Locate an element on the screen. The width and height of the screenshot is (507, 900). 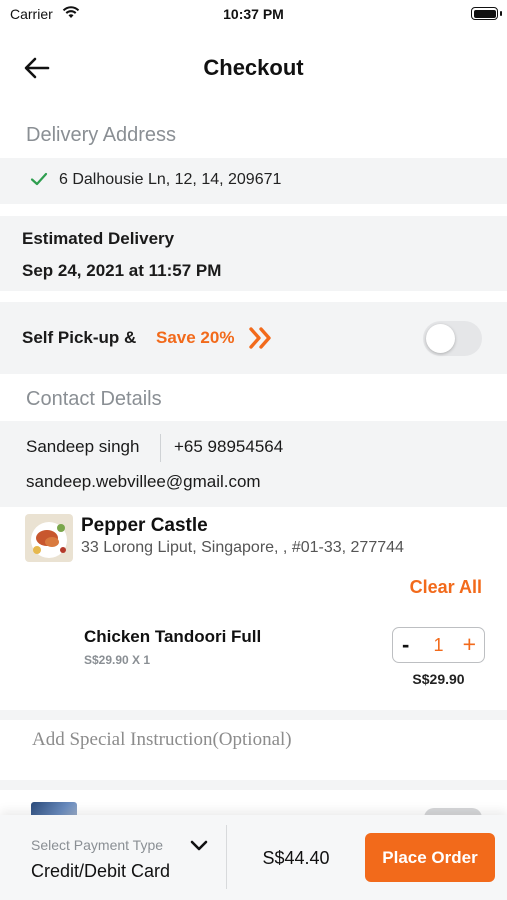
cart-item-unit-price: S$29.90 X 1 is located at coordinates (117, 660).